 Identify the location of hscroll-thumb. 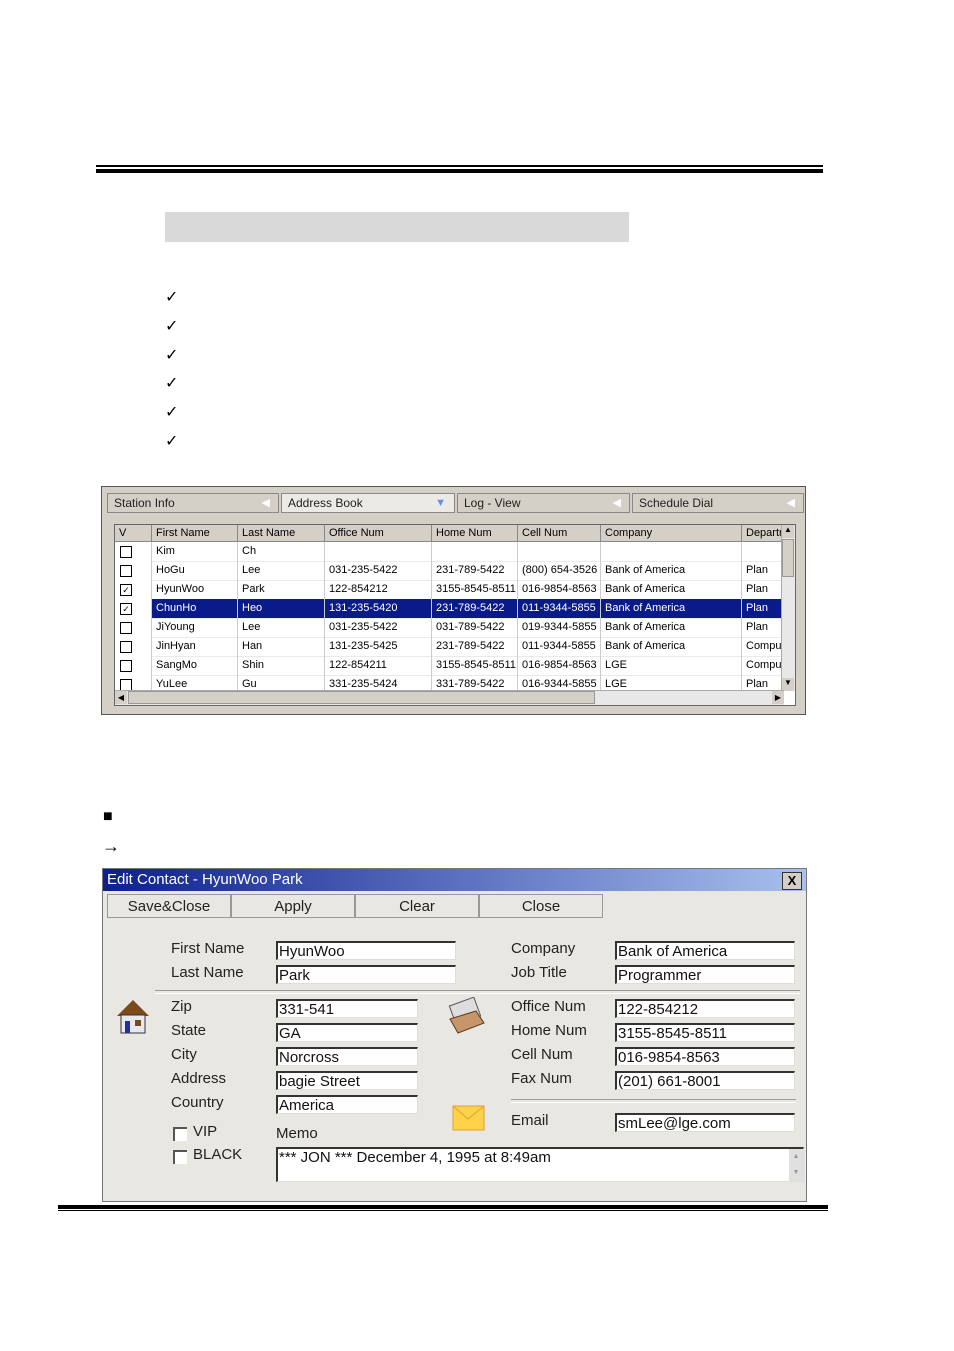
(361, 697).